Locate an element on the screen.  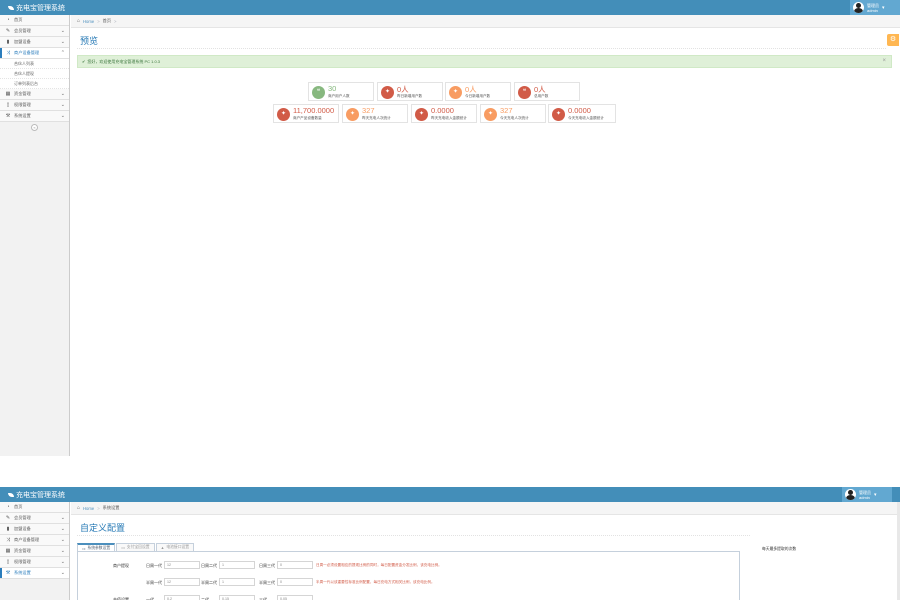
close-icon: × is located at coordinates (884, 61).